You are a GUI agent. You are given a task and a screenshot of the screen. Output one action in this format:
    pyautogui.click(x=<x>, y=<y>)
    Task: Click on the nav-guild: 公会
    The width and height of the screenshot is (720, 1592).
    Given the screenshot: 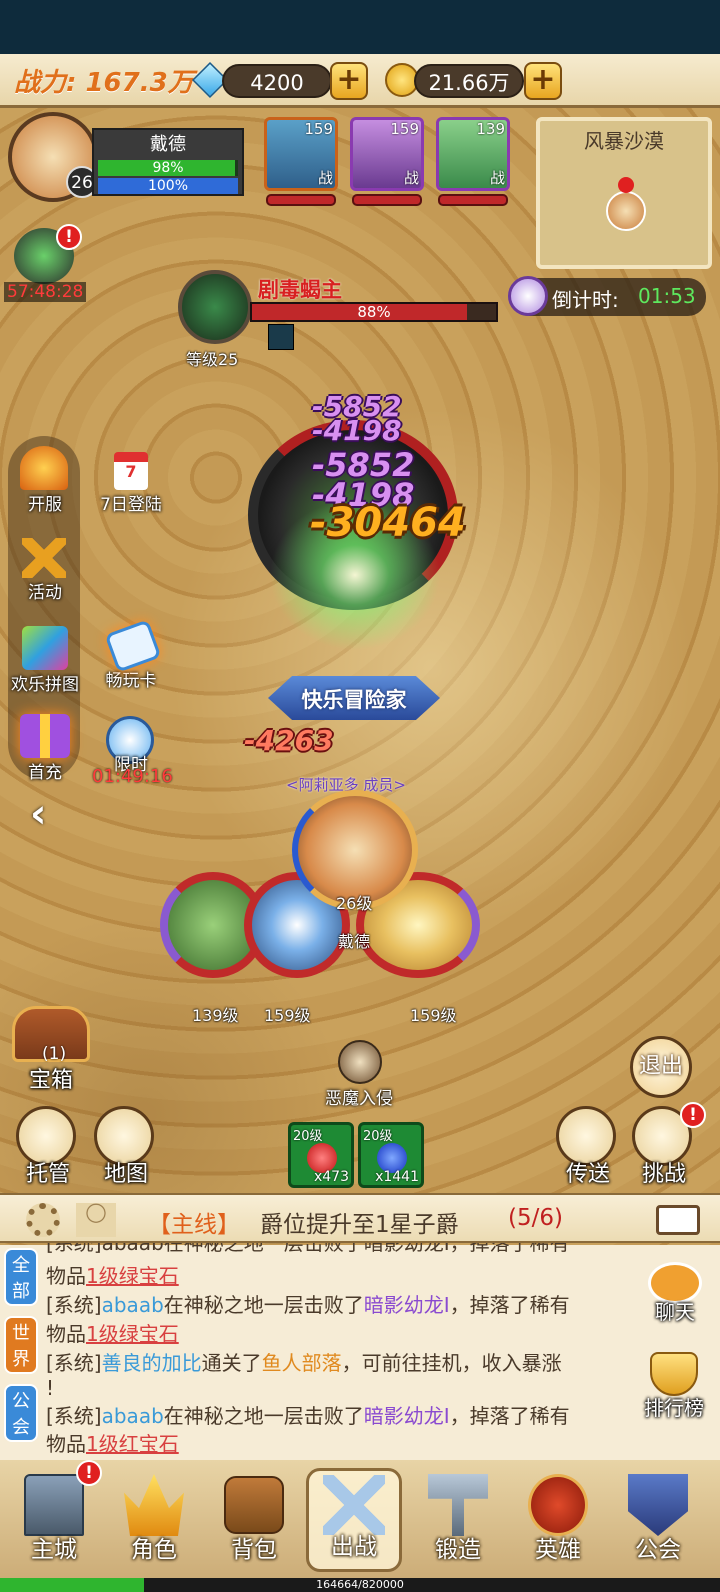 What is the action you would take?
    pyautogui.click(x=658, y=1520)
    